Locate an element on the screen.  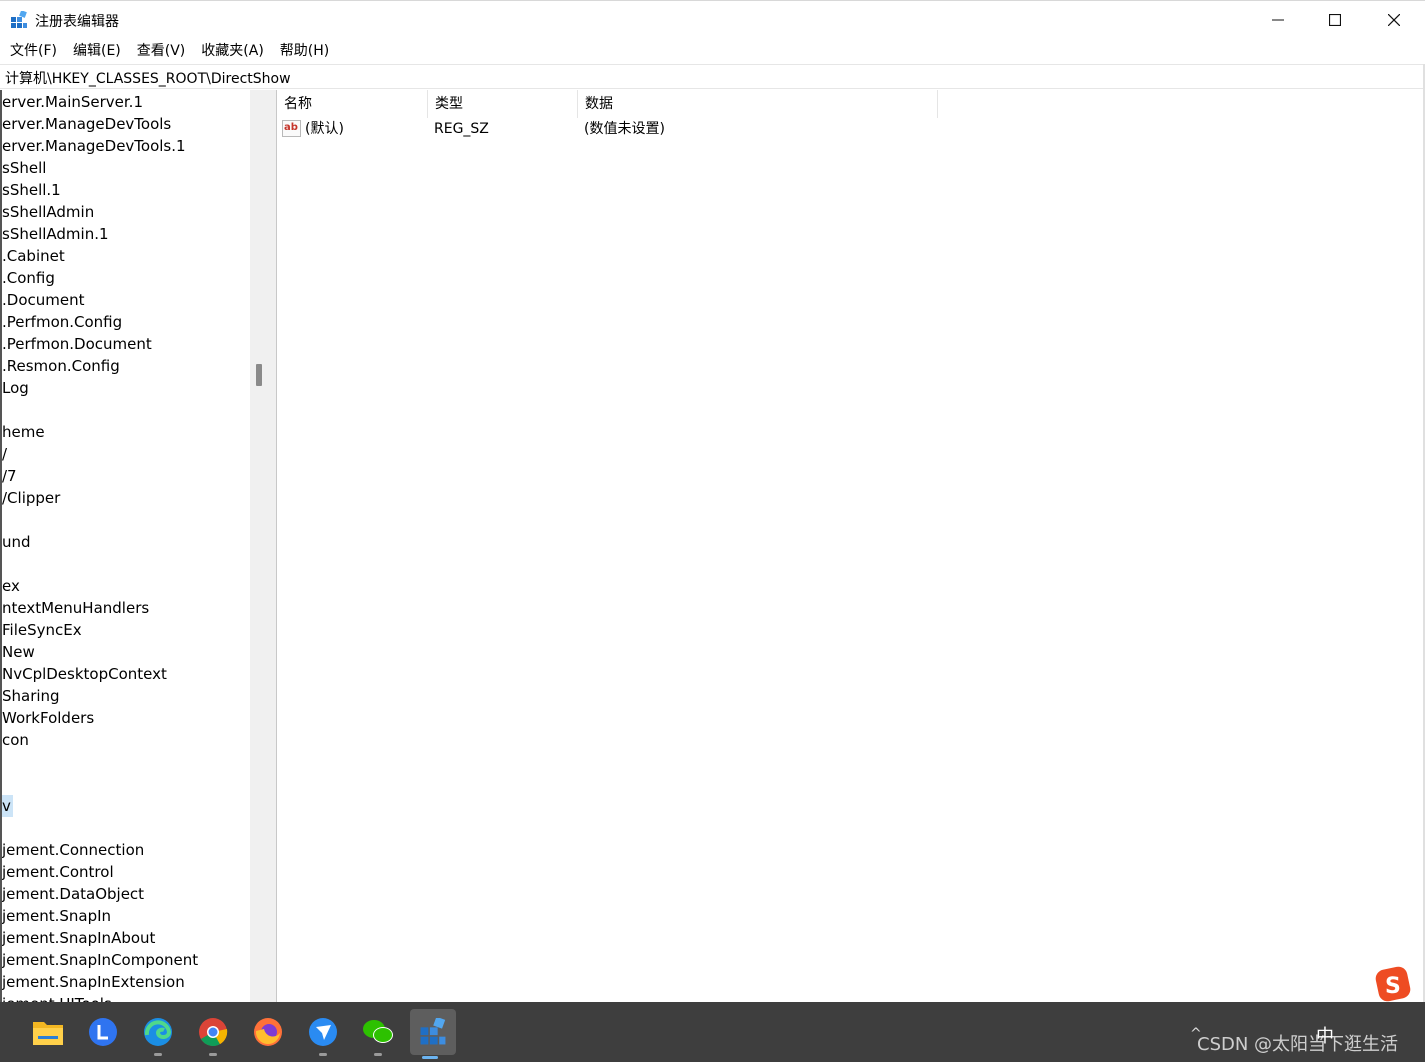
taskbar-registry-editor is located at coordinates (433, 1034).